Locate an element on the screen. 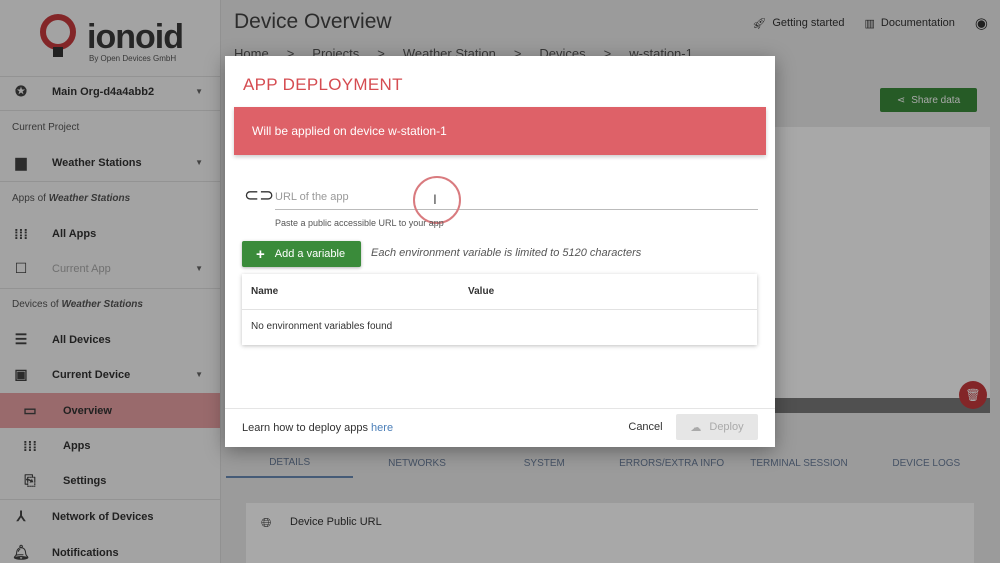 The image size is (1000, 563). table-empty-message: No environment variables found is located at coordinates (322, 326).